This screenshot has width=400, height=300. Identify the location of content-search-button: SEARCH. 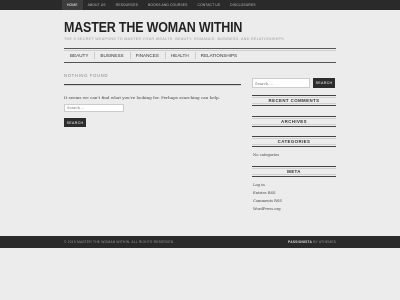
(75, 122).